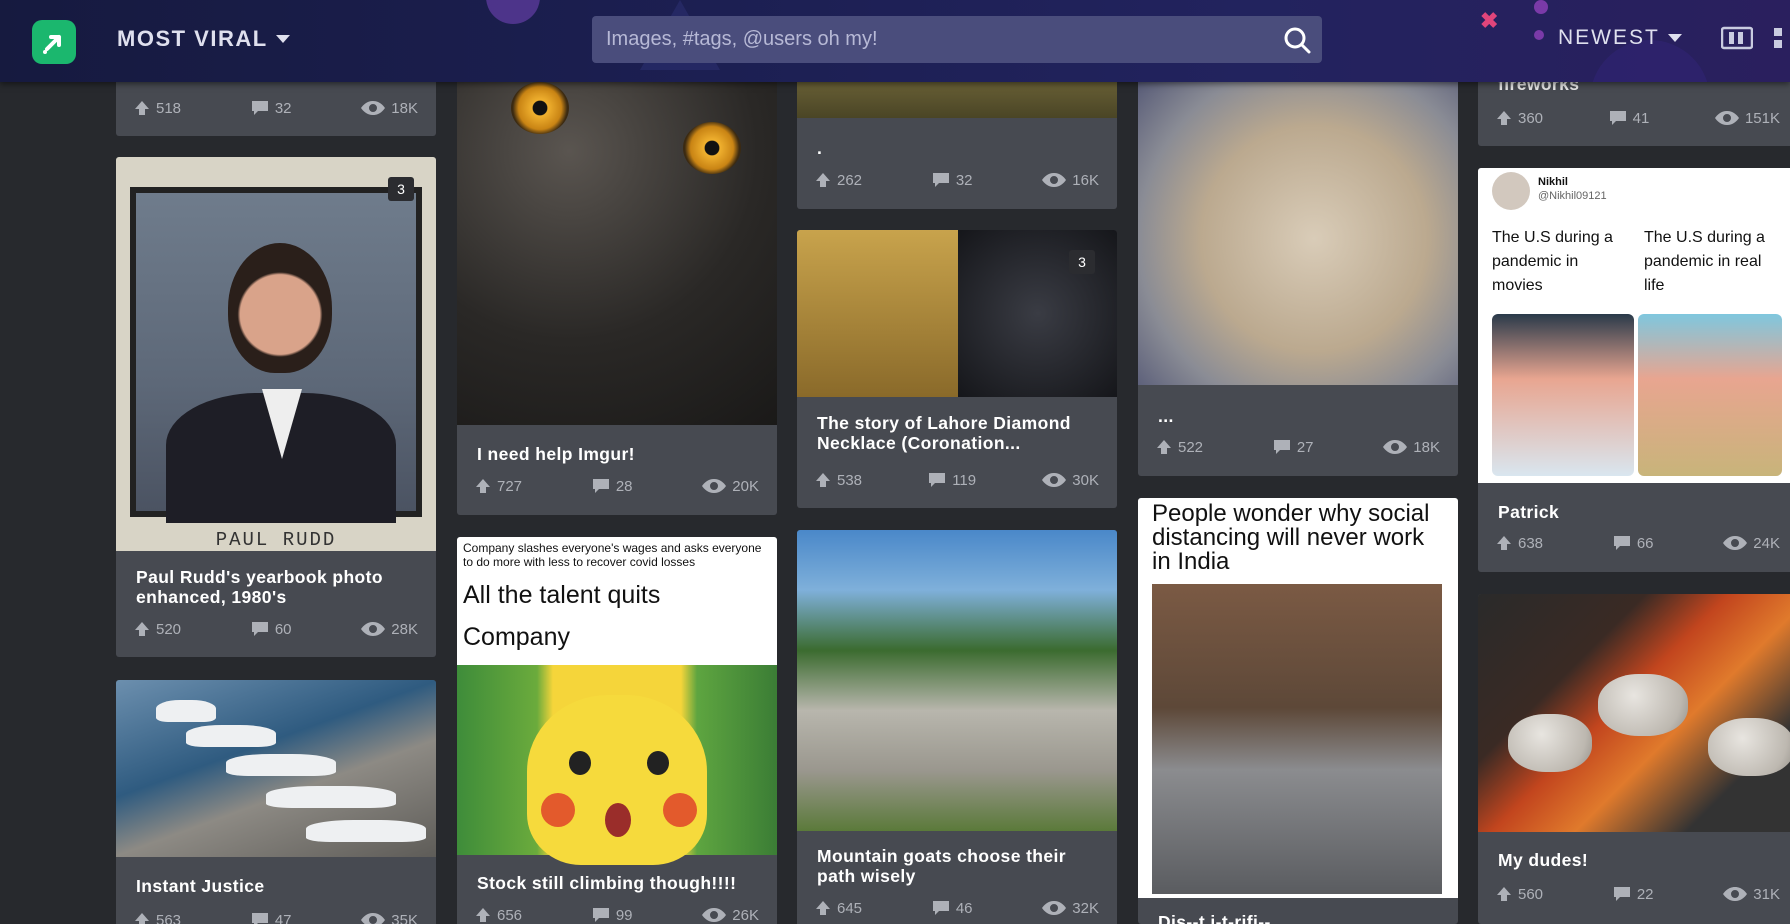 The width and height of the screenshot is (1790, 924). What do you see at coordinates (1519, 118) in the screenshot?
I see `upvote-stat: 360` at bounding box center [1519, 118].